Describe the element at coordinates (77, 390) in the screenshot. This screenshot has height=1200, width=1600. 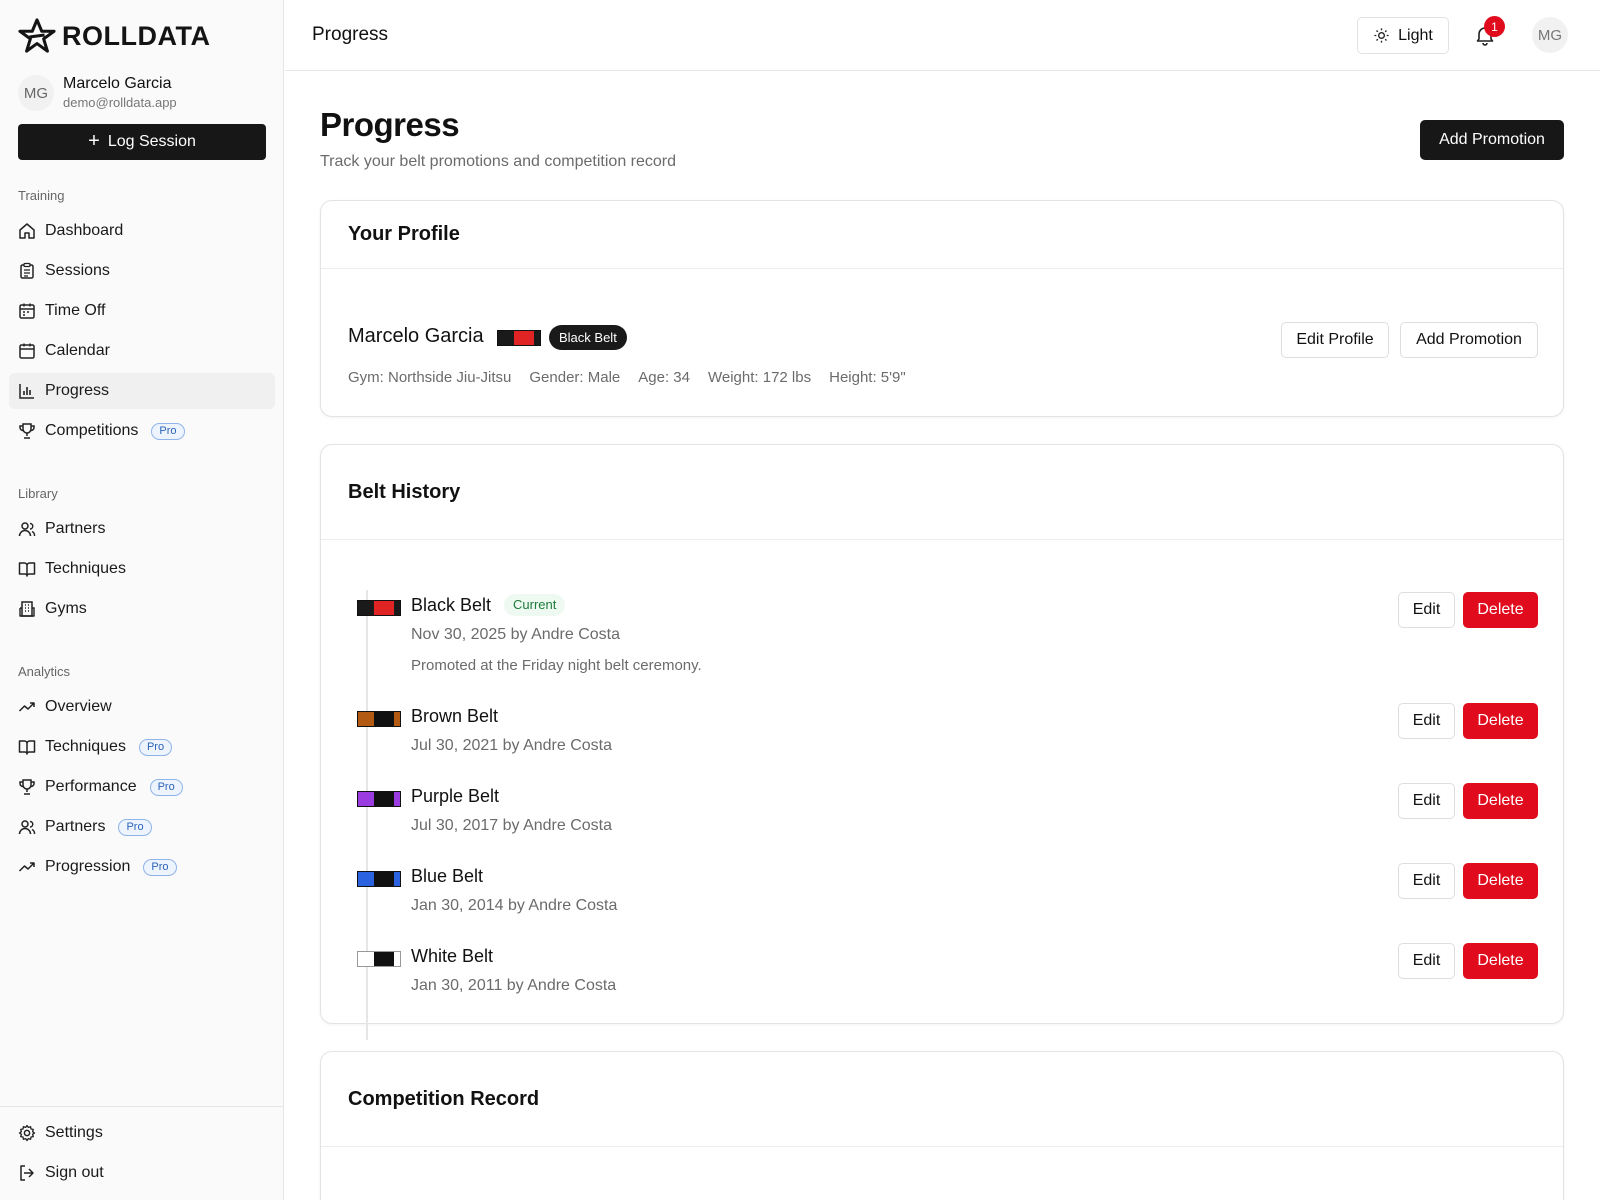
I see `sidebar-item-label: Progress` at that location.